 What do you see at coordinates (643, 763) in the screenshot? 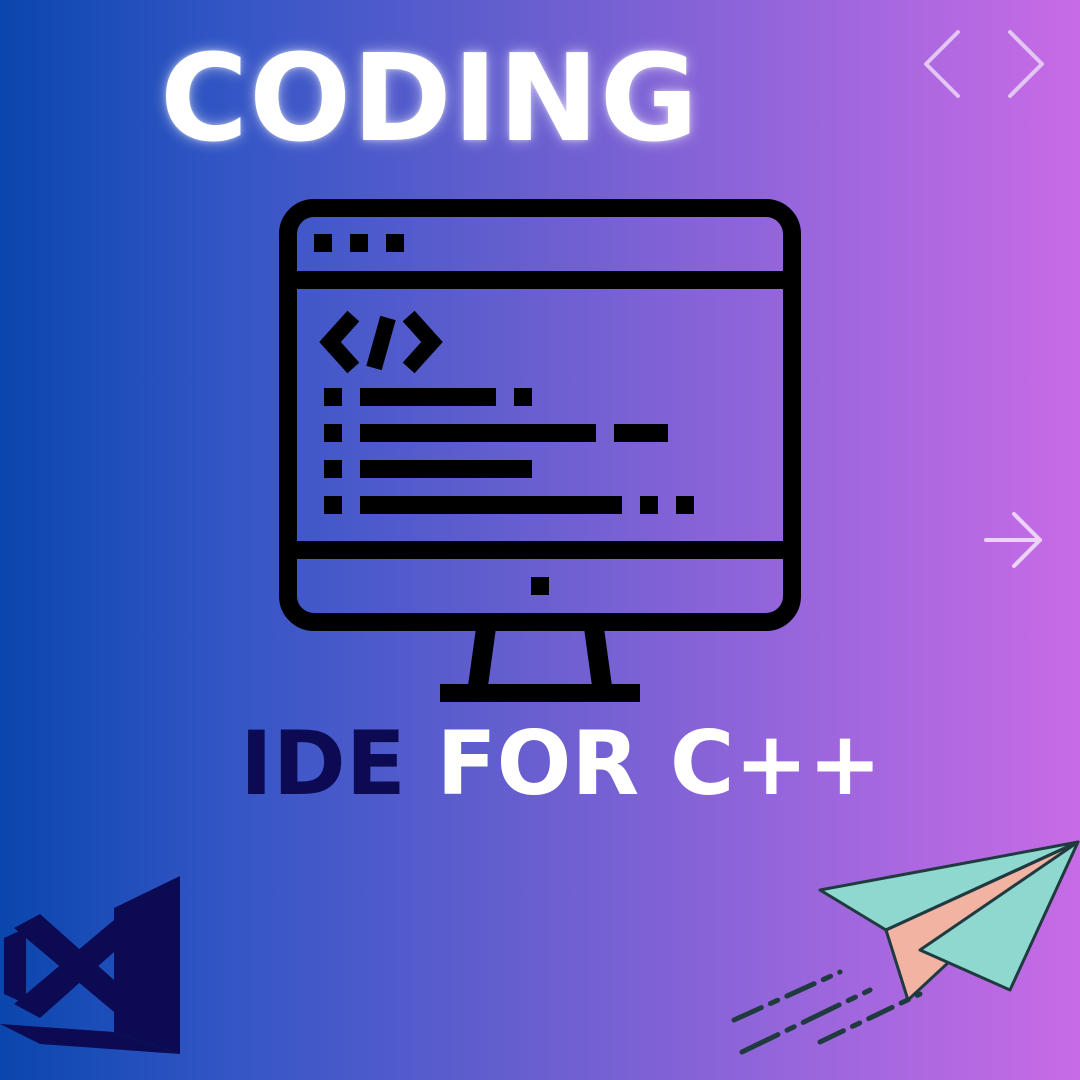
I see `subtitle-for-cpp: FOR C++` at bounding box center [643, 763].